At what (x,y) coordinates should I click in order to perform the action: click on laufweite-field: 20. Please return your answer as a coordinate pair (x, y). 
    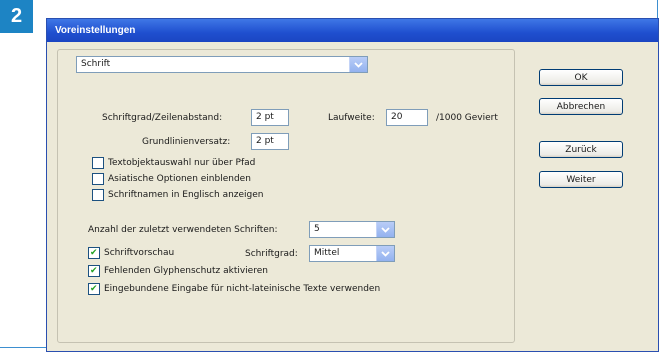
    Looking at the image, I should click on (407, 117).